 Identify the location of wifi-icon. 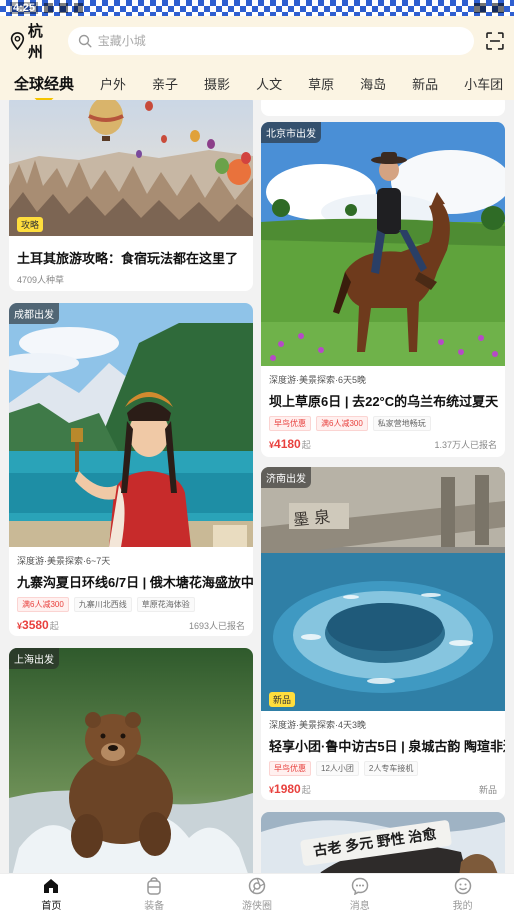
(480, 8).